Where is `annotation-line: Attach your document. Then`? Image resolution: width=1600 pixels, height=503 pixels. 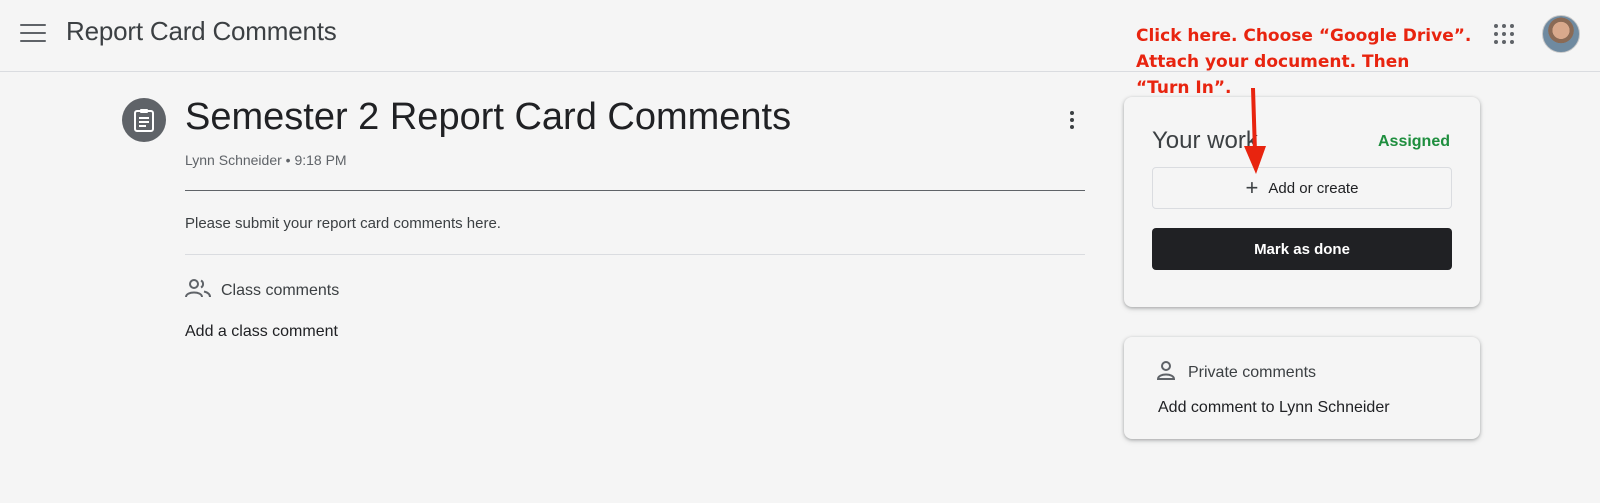
annotation-line: Attach your document. Then is located at coordinates (1273, 62).